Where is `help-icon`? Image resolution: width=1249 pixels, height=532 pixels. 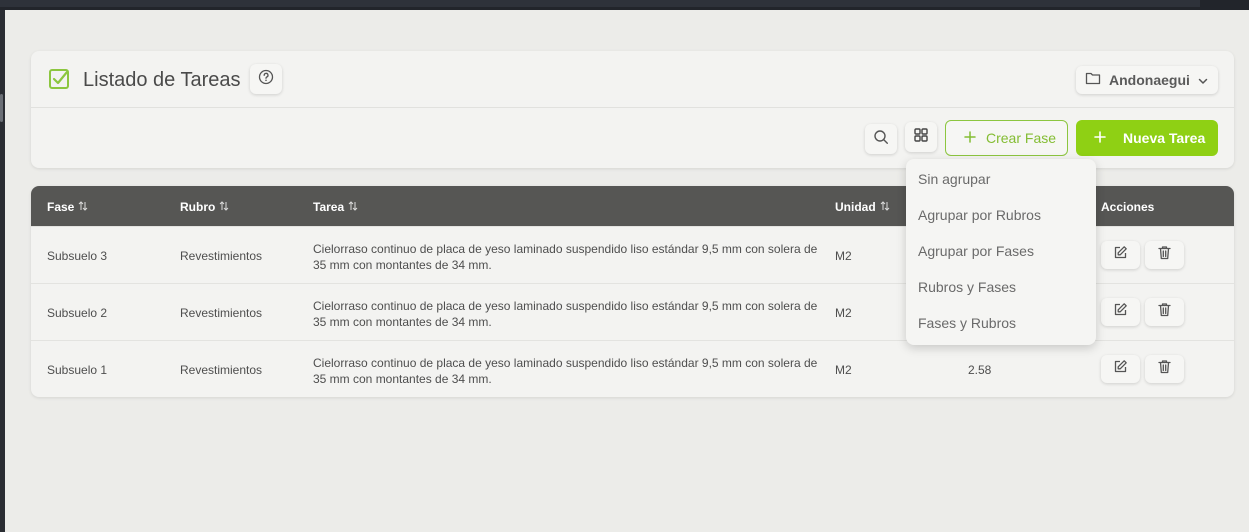 help-icon is located at coordinates (266, 79).